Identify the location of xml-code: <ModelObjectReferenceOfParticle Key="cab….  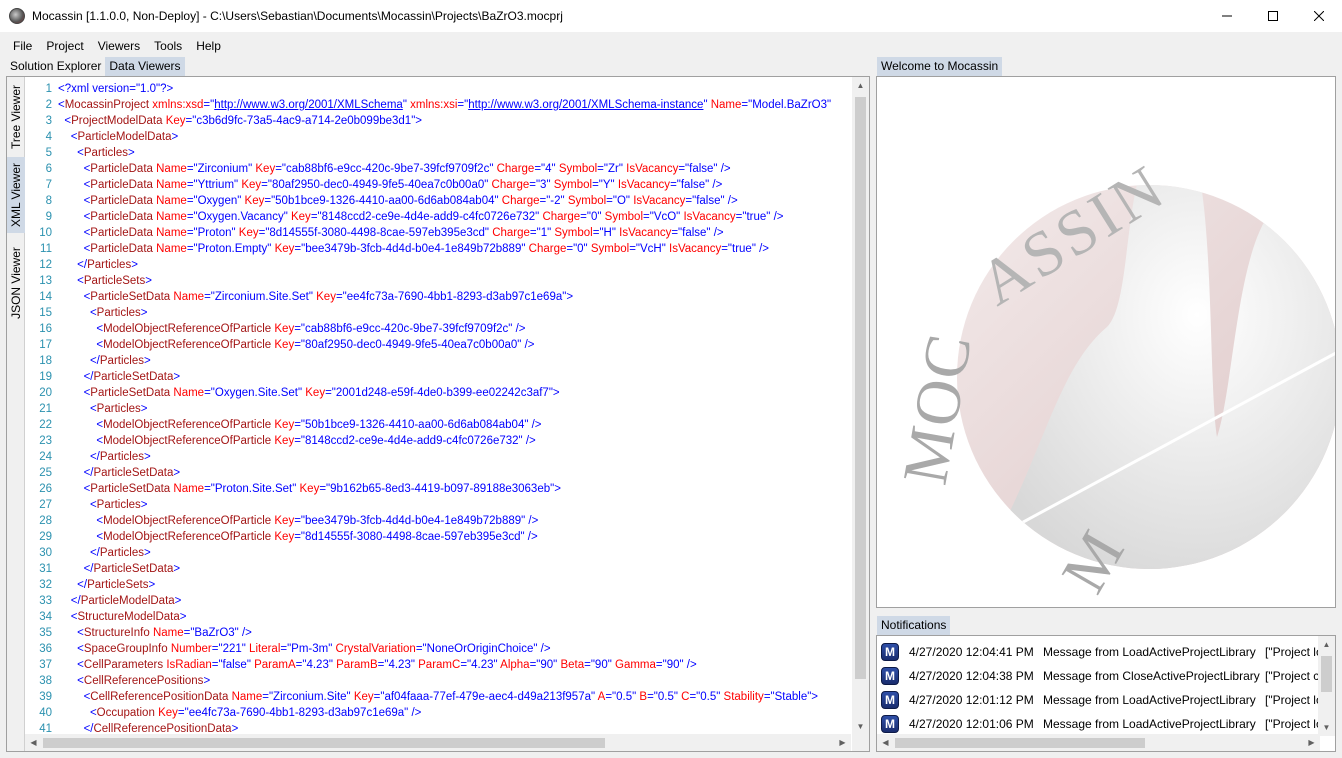
(311, 329).